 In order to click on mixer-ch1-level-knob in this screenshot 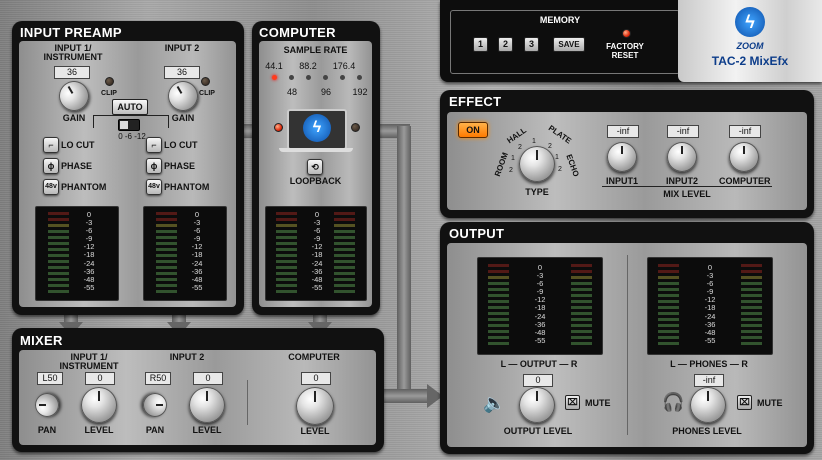, I will do `click(99, 405)`.